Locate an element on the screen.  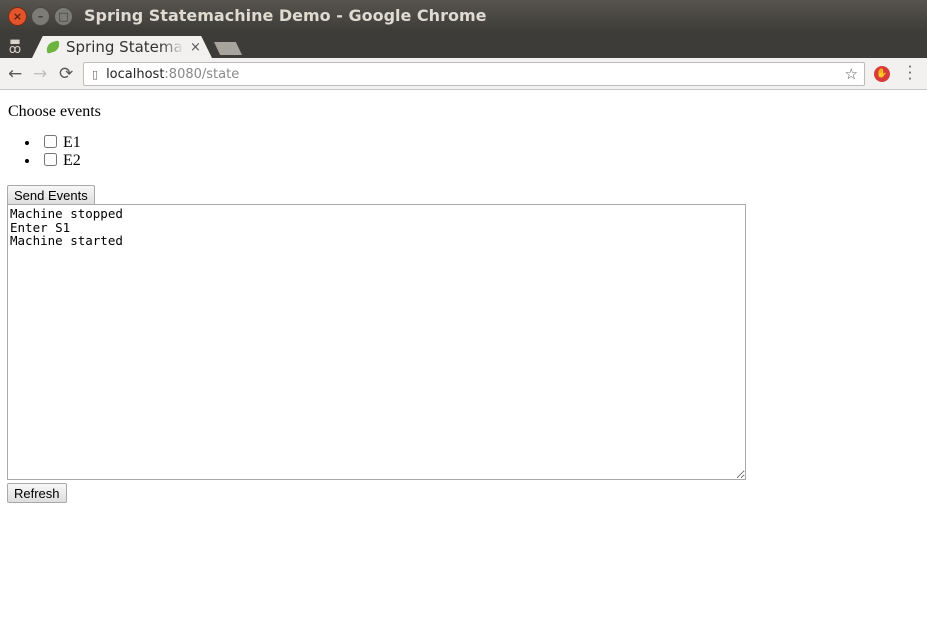
back-arrow-icon: ← is located at coordinates (15, 74).